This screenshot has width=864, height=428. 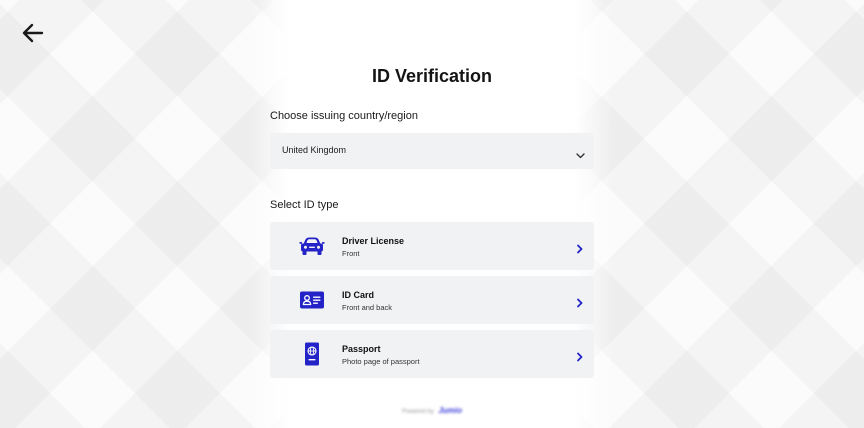 What do you see at coordinates (361, 349) in the screenshot?
I see `option-title: Passport` at bounding box center [361, 349].